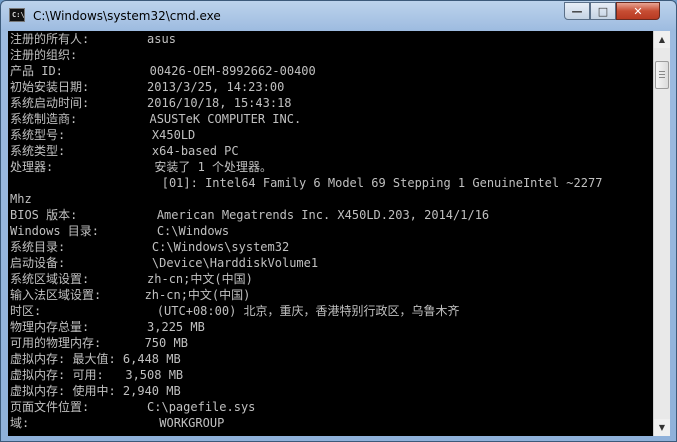  Describe the element at coordinates (156, 119) in the screenshot. I see `console-line: 系统制造商: ASUSTeK COMPUTER INC.` at that location.